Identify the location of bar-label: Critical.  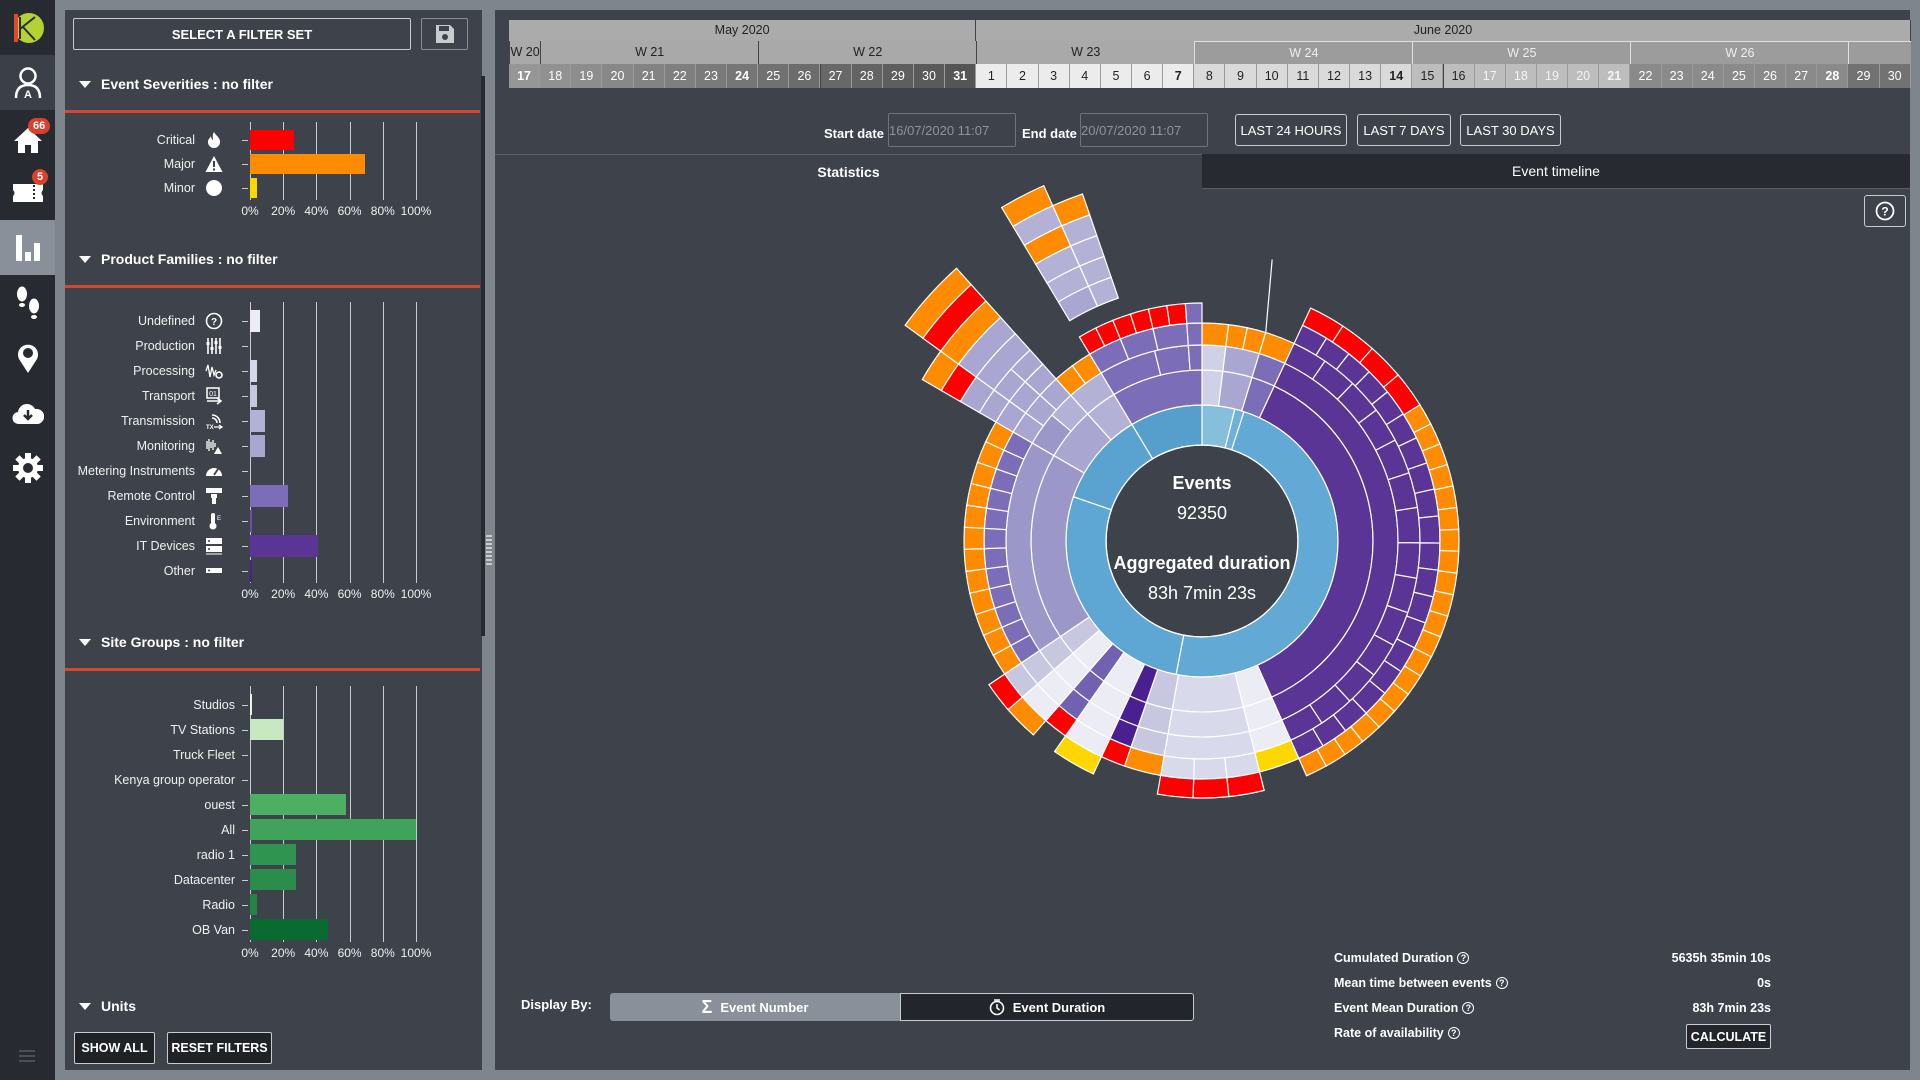
(176, 140).